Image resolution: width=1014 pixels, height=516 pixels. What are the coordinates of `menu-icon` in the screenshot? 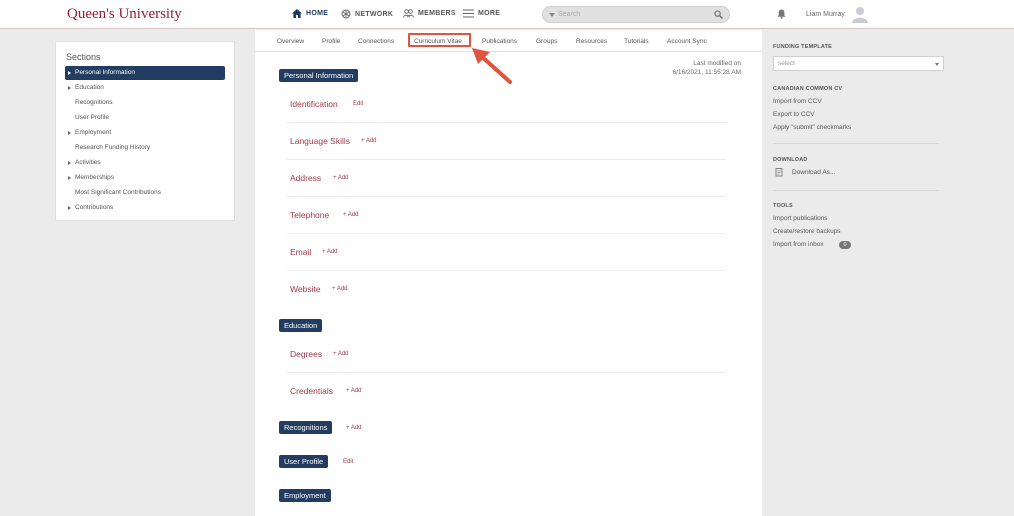 It's located at (468, 13).